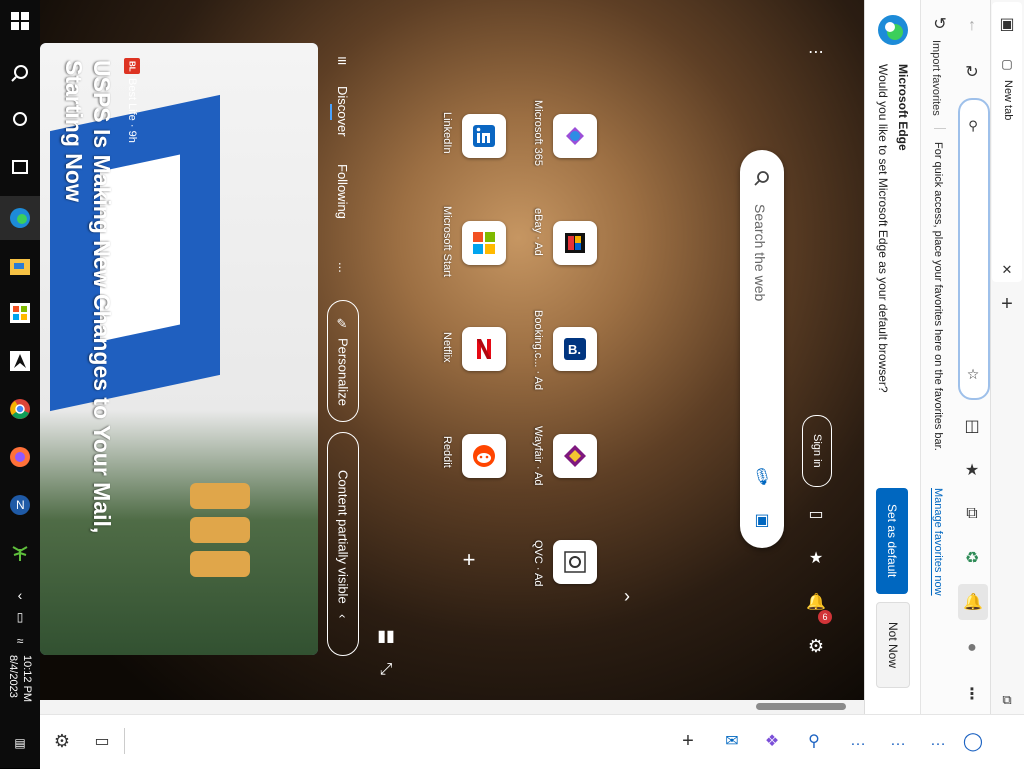 This screenshot has height=769, width=1024. Describe the element at coordinates (538, 133) in the screenshot. I see `quick-link-label: Microsoft 365` at that location.